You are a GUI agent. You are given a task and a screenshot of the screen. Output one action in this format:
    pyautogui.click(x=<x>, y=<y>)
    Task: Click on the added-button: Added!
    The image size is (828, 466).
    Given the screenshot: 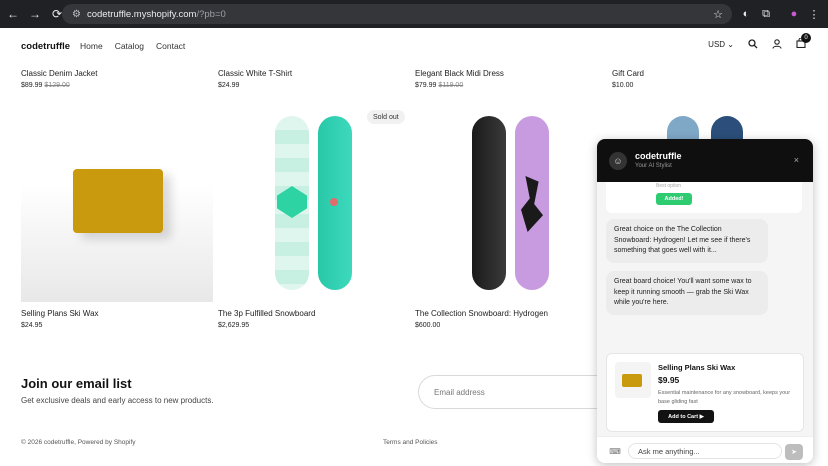 What is the action you would take?
    pyautogui.click(x=674, y=199)
    